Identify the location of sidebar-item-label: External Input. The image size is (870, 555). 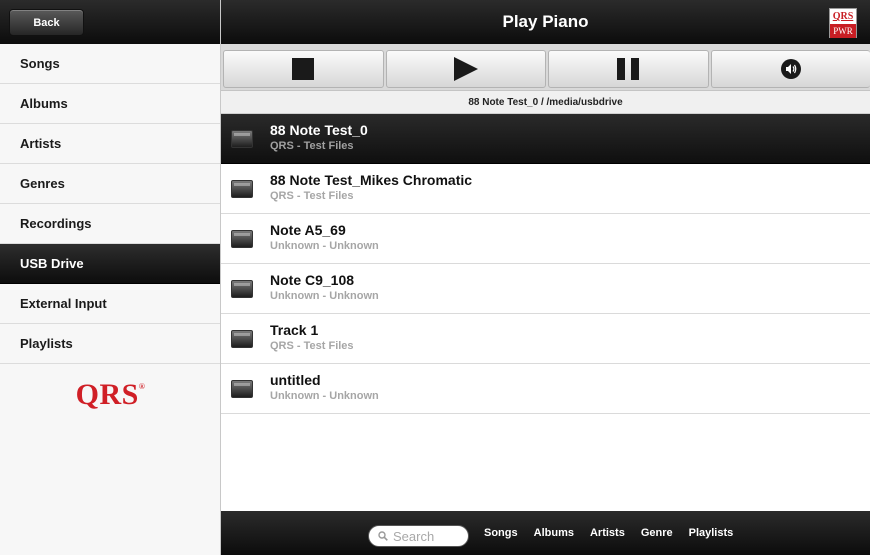
(63, 303).